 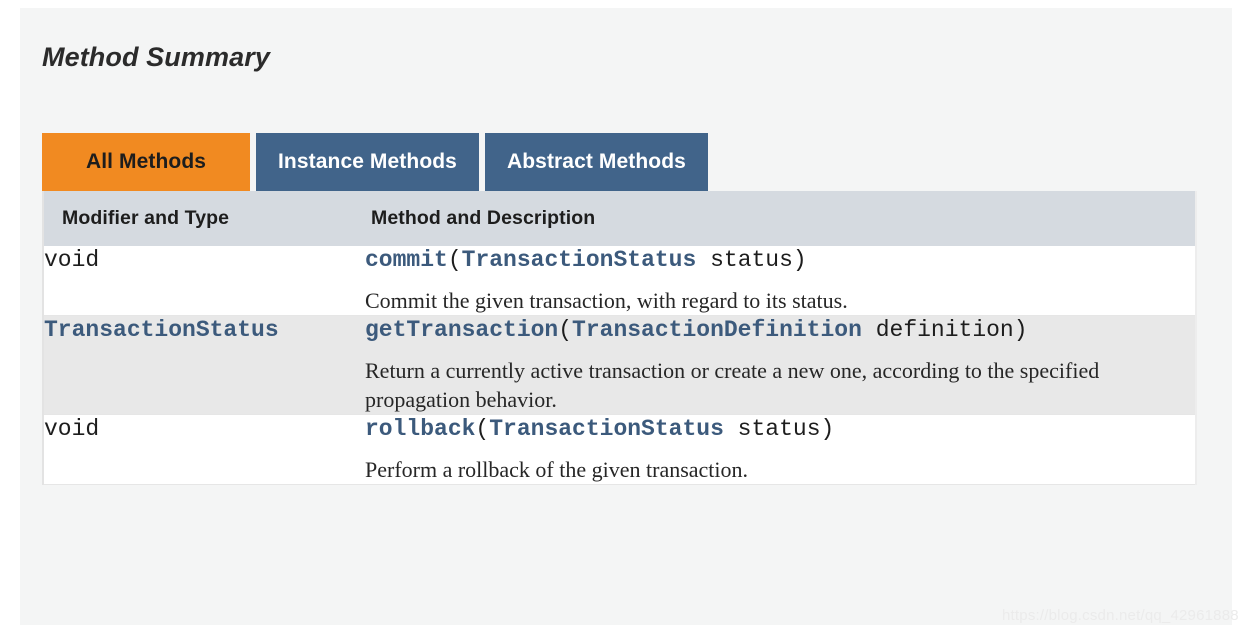 What do you see at coordinates (406, 260) in the screenshot?
I see `method-name-link: commit` at bounding box center [406, 260].